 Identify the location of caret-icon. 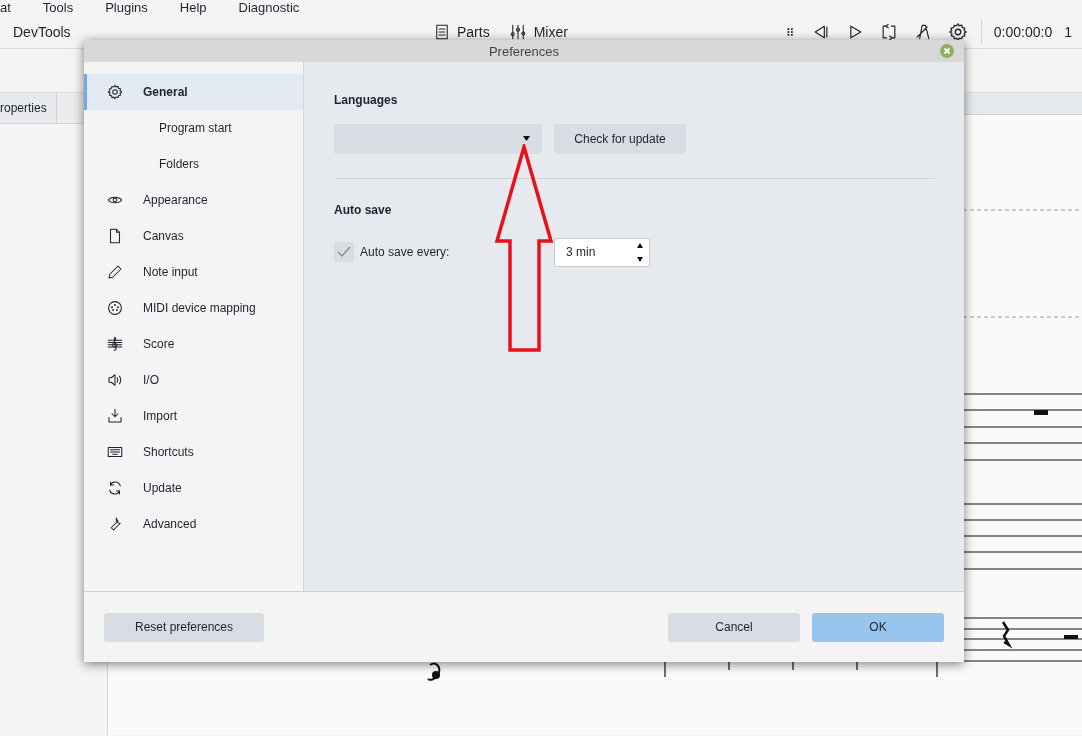
(526, 139).